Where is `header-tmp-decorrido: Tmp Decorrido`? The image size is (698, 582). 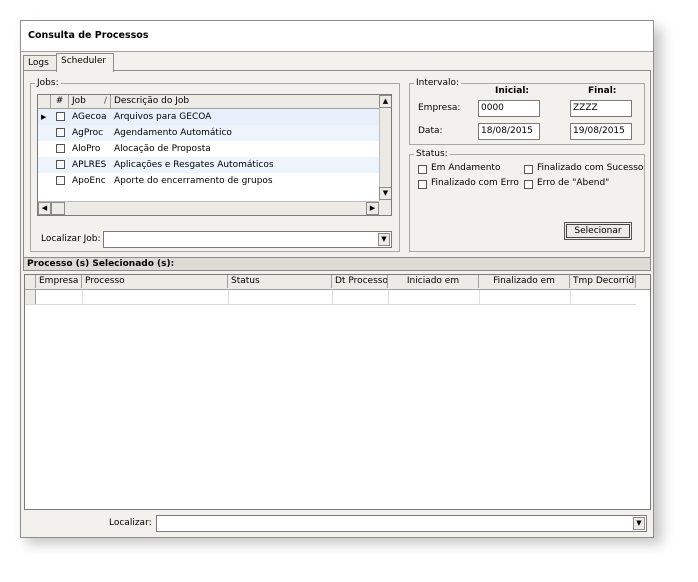
header-tmp-decorrido: Tmp Decorrido is located at coordinates (603, 281).